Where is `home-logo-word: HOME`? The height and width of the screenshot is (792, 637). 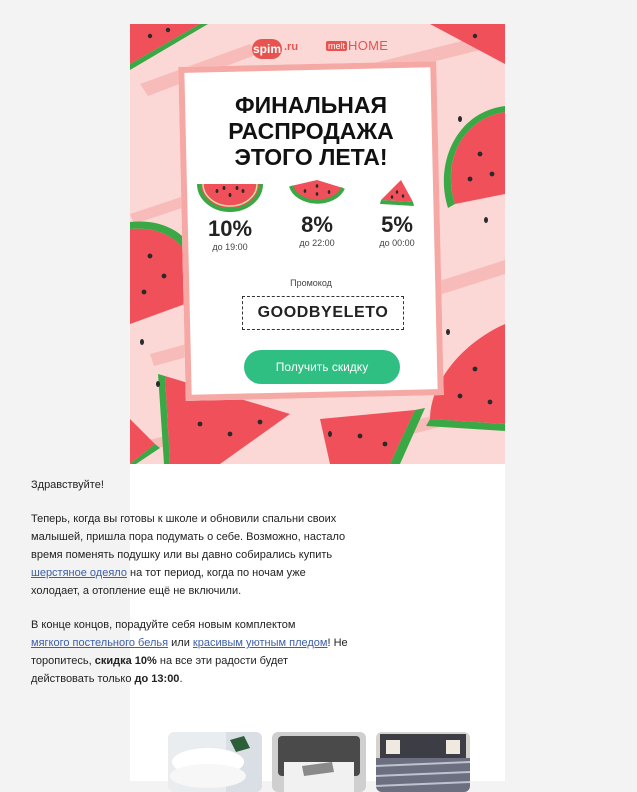 home-logo-word: HOME is located at coordinates (368, 45).